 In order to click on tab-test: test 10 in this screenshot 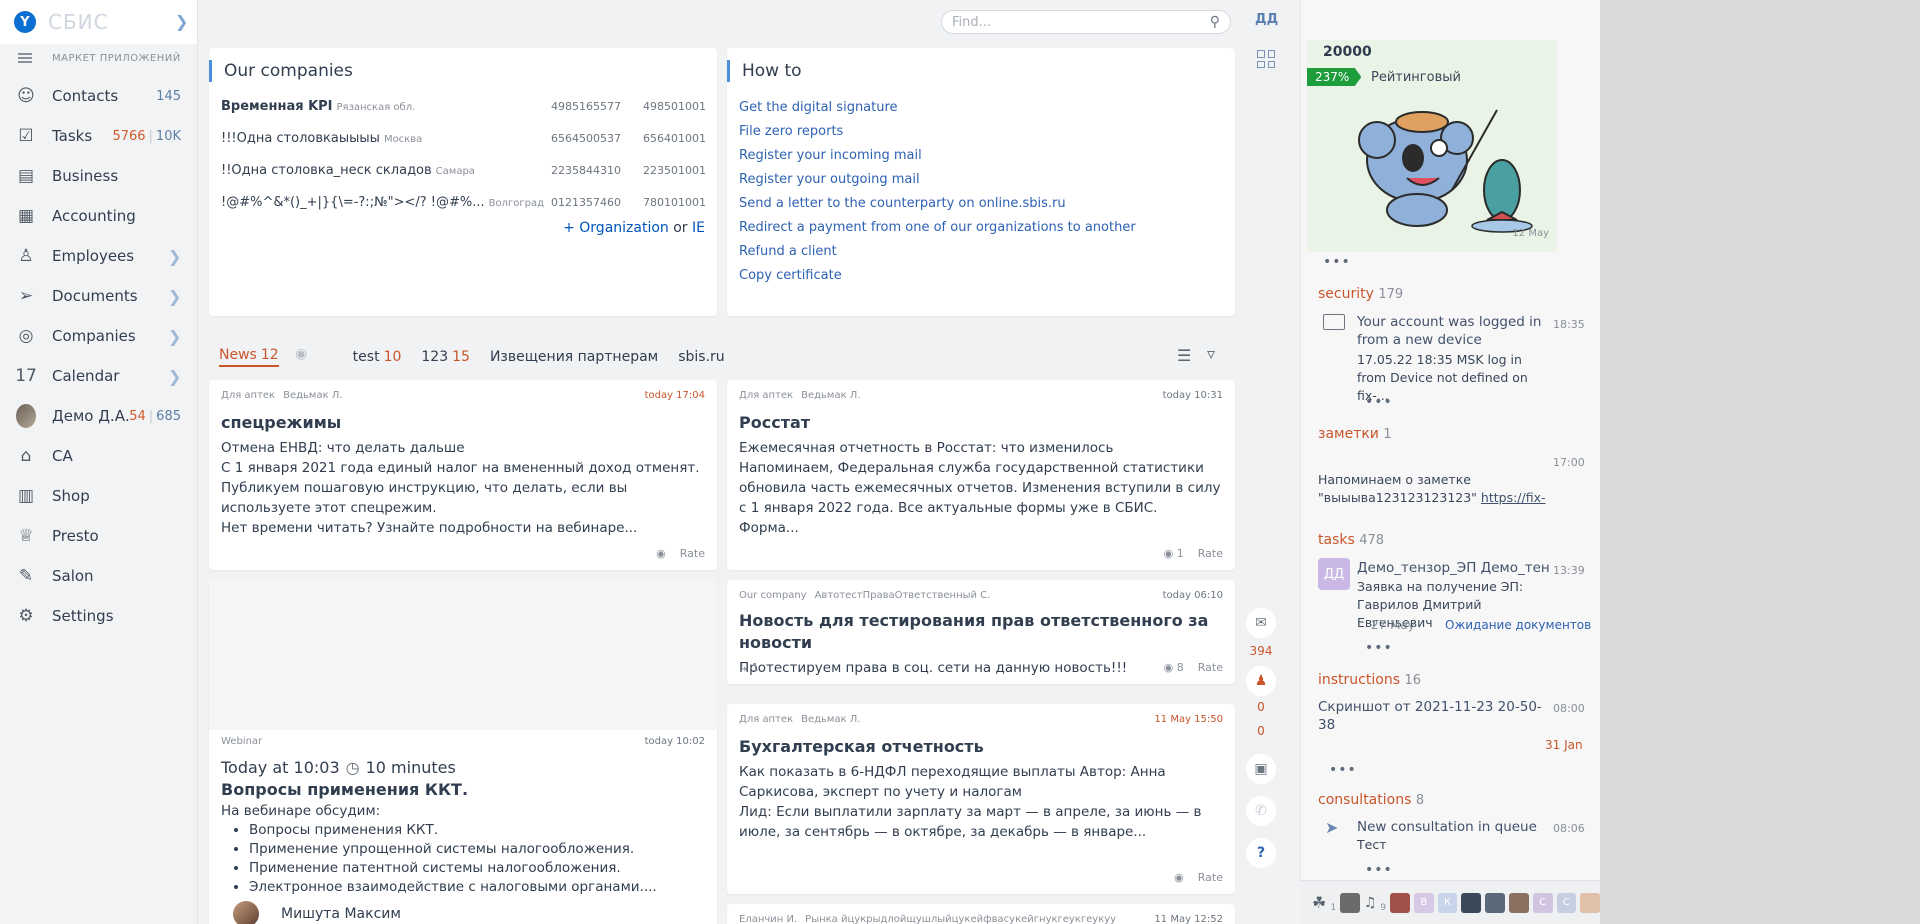, I will do `click(377, 357)`.